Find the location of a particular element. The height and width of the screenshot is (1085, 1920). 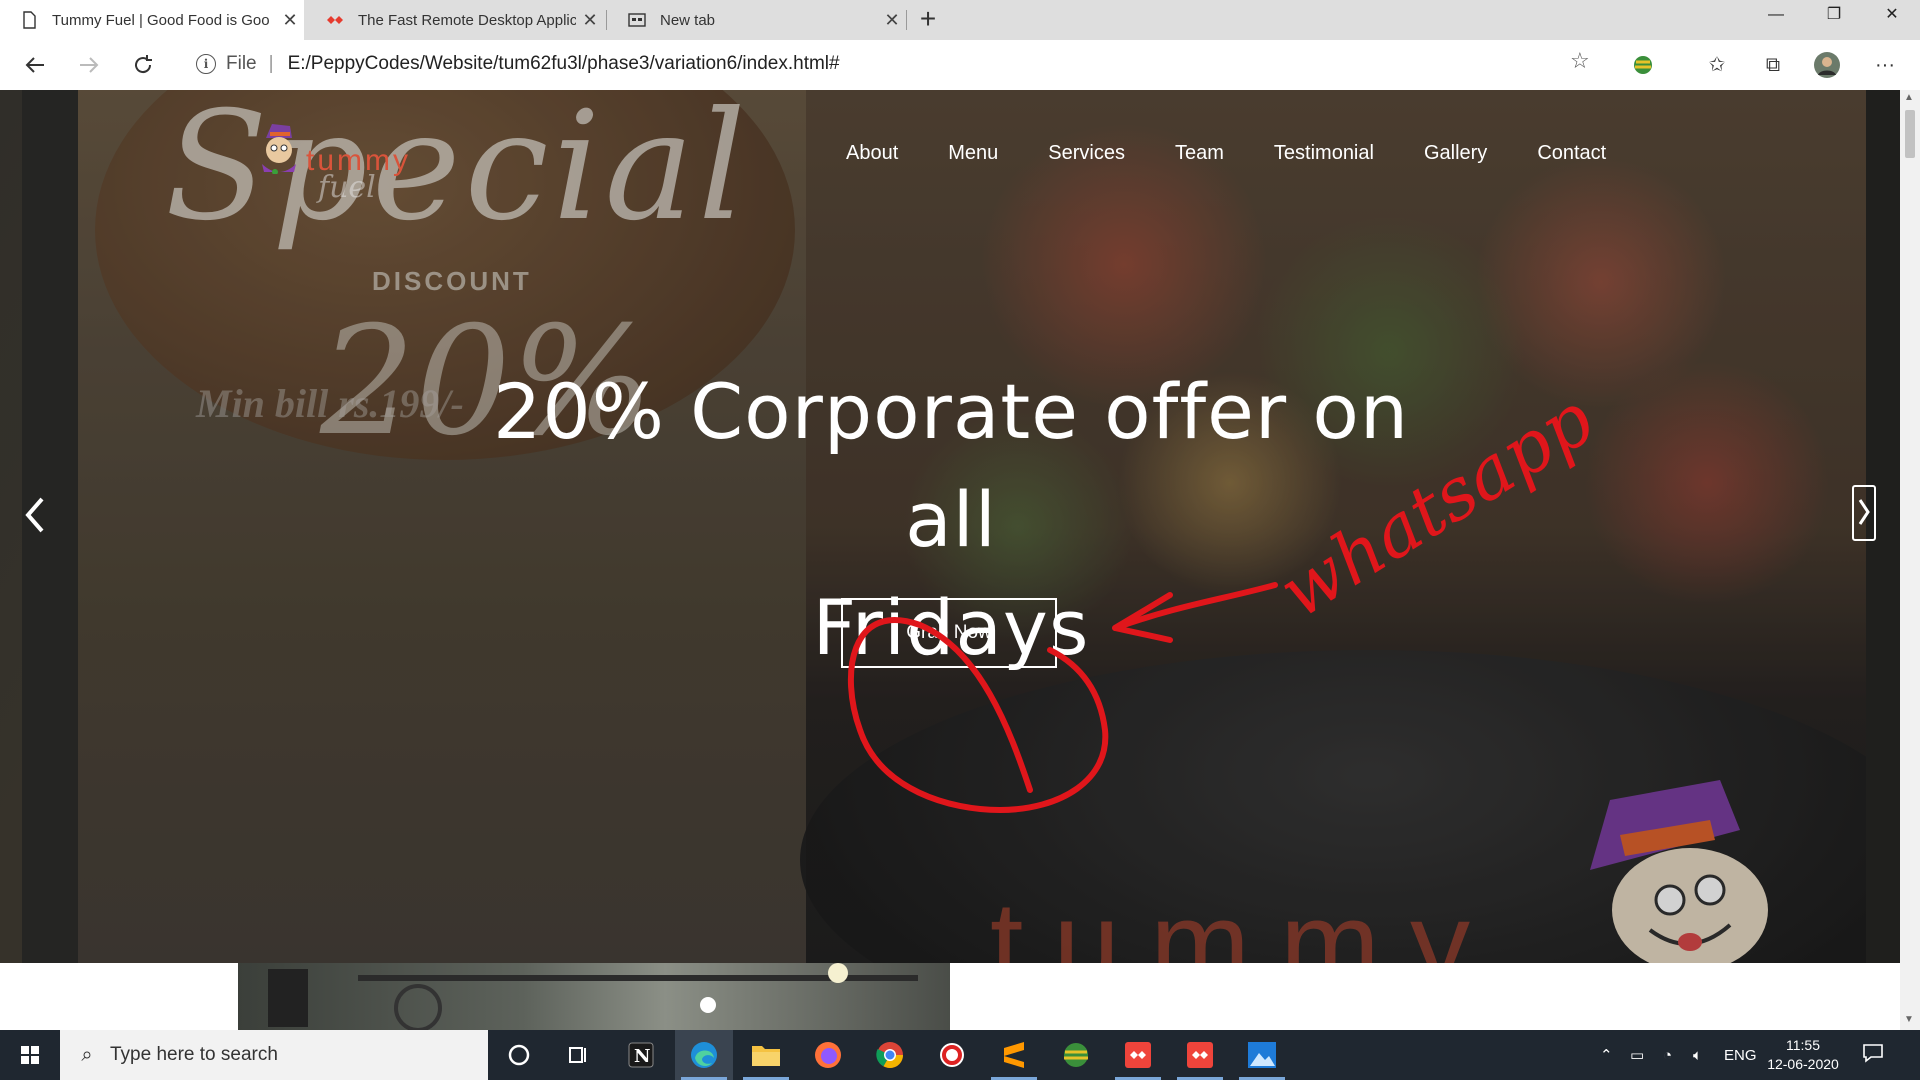

clock-time: 11:55 is located at coordinates (1803, 1045).